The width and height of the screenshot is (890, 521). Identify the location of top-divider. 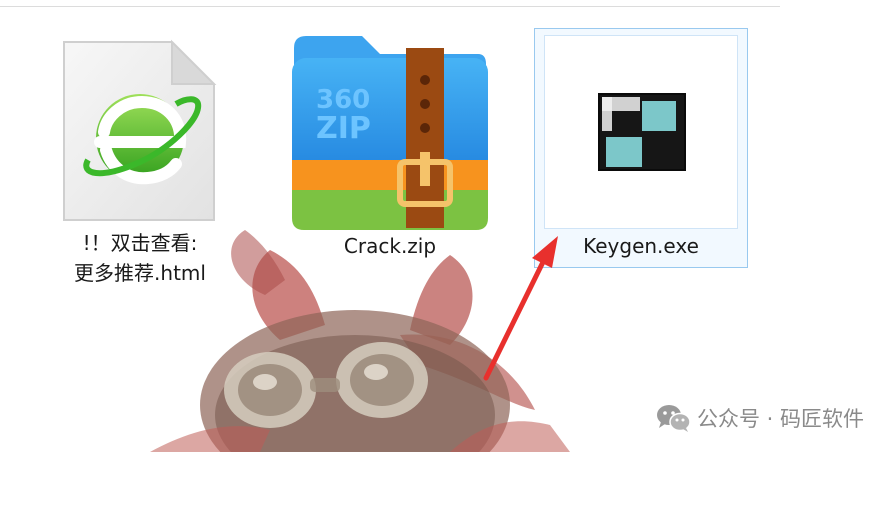
(390, 6).